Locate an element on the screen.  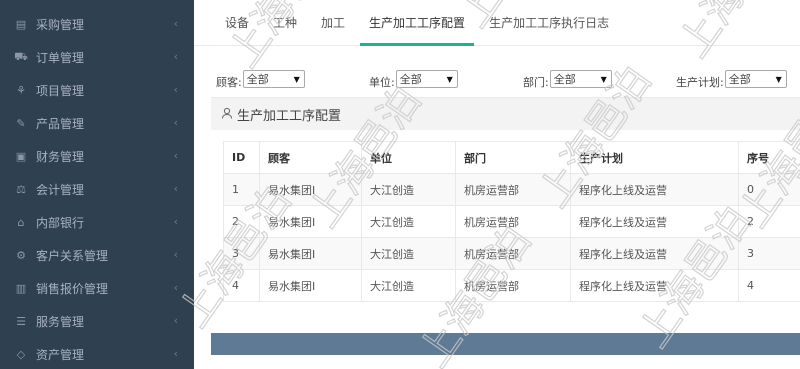
balance-scale-icon: ⚖ is located at coordinates (21, 189).